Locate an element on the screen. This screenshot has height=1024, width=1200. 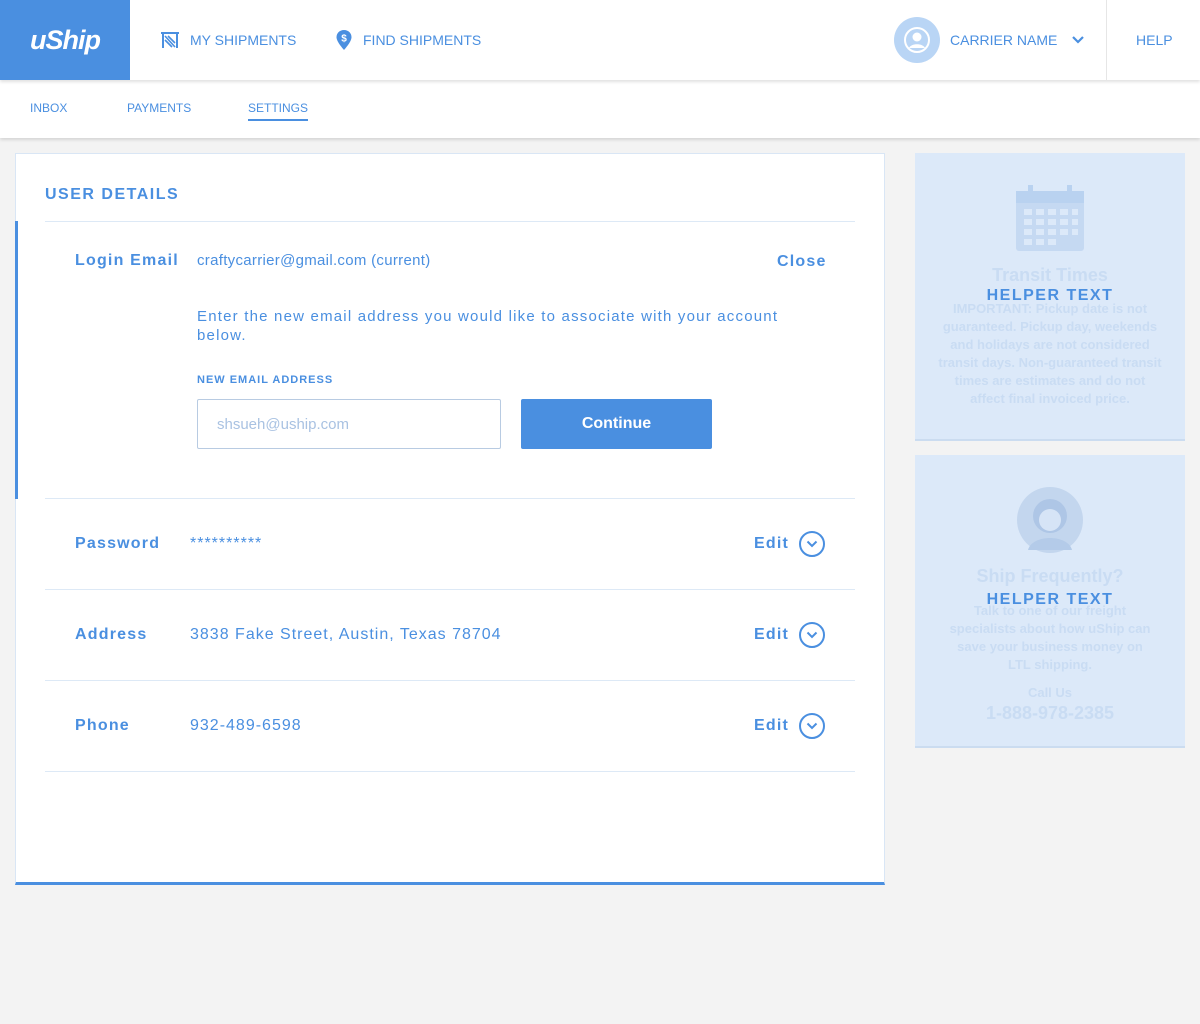
nav-find-shipments: $ FIND SHIPMENTS is located at coordinates (408, 40).